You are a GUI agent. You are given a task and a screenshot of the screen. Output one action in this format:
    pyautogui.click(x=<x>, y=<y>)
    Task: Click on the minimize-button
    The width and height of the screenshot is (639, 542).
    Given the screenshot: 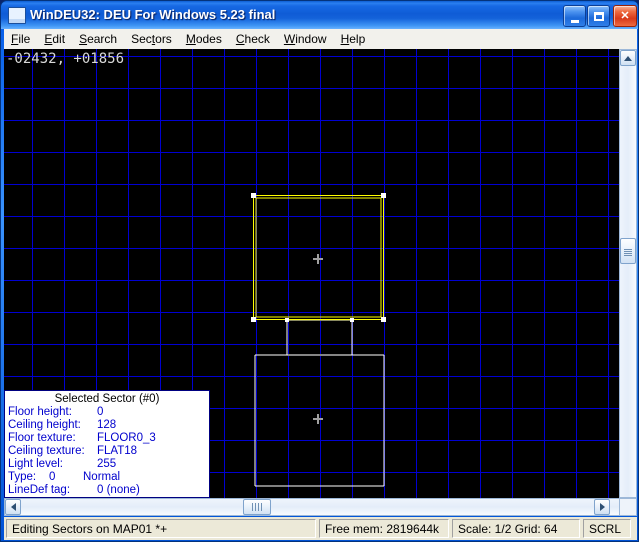 What is the action you would take?
    pyautogui.click(x=574, y=16)
    